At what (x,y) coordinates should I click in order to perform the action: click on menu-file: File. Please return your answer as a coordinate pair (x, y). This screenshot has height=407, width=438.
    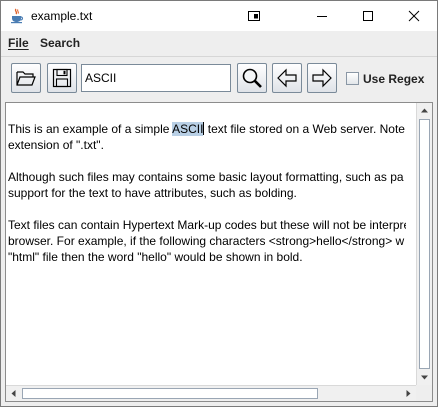
    Looking at the image, I should click on (18, 43).